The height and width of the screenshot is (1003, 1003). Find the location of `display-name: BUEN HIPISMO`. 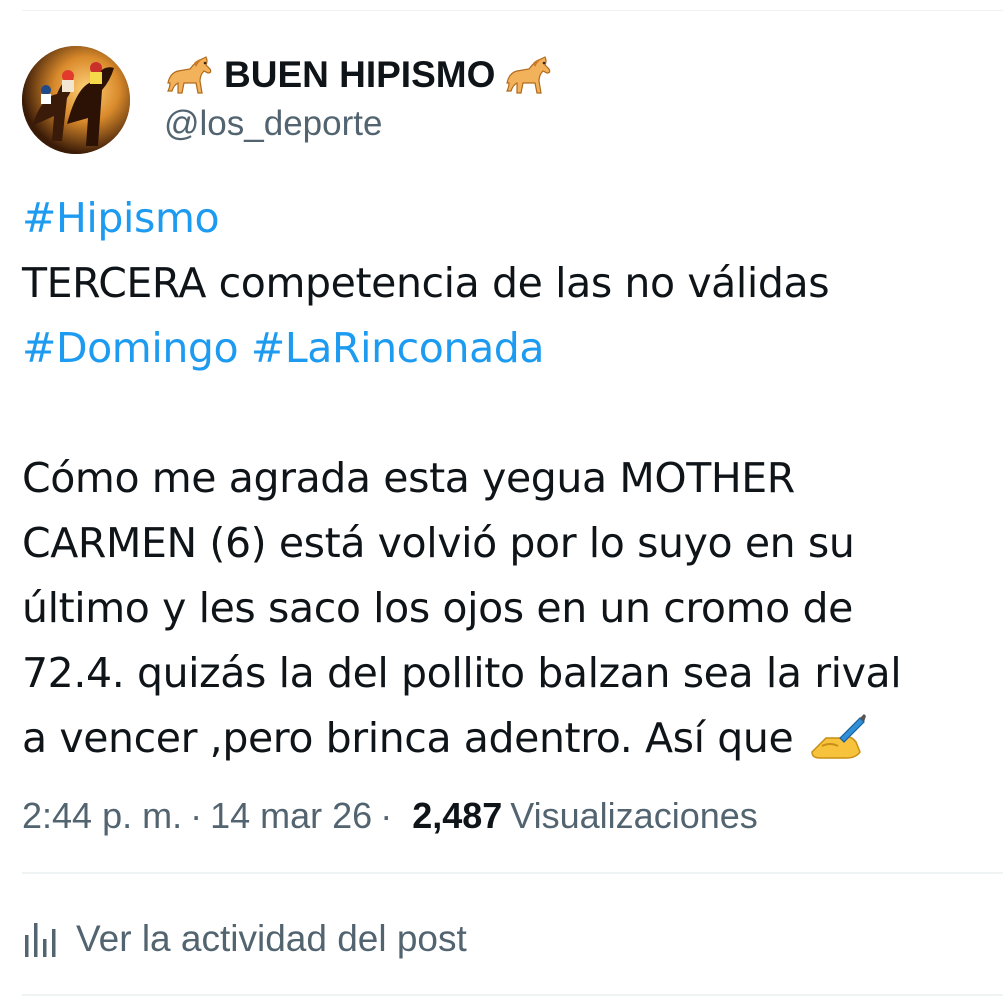

display-name: BUEN HIPISMO is located at coordinates (359, 75).